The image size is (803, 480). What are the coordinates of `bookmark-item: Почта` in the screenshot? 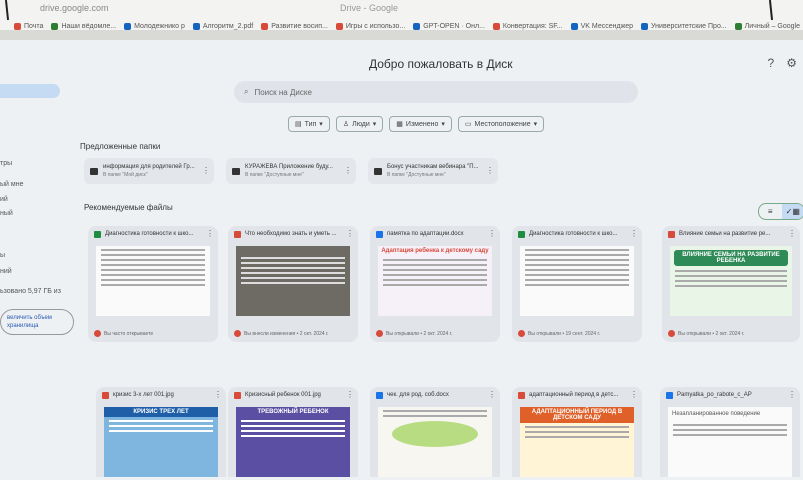 It's located at (28, 26).